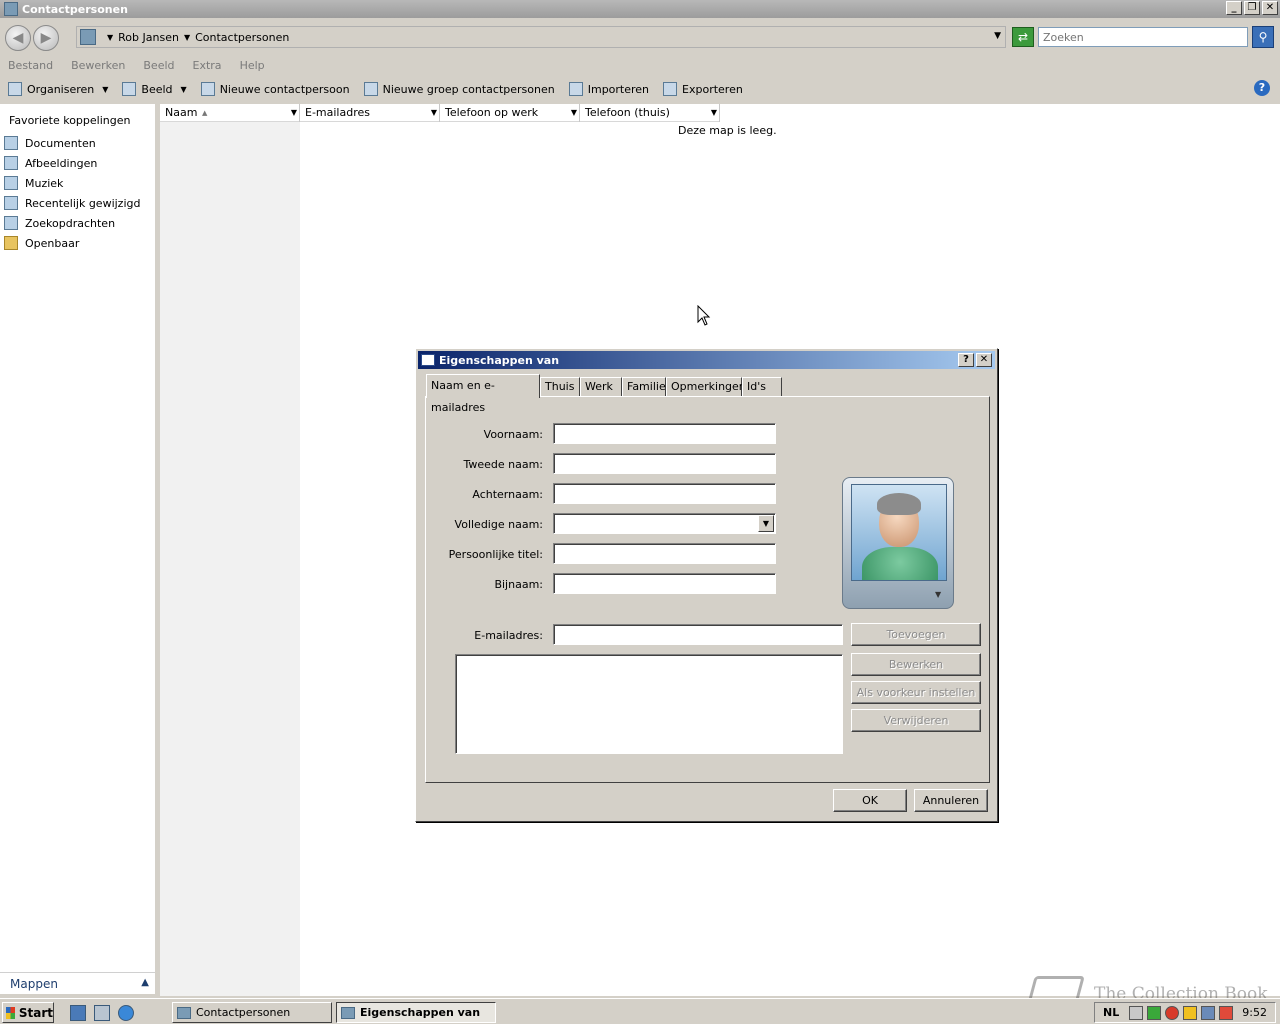 This screenshot has width=1280, height=1024. Describe the element at coordinates (205, 113) in the screenshot. I see `sort-ascending-icon: ▲` at that location.